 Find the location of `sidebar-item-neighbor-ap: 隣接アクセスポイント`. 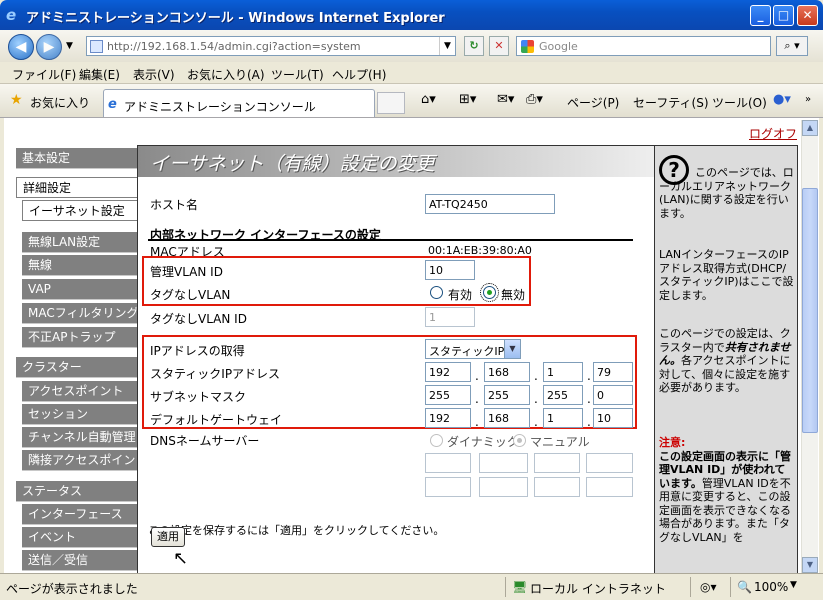

sidebar-item-neighbor-ap: 隣接アクセスポイント is located at coordinates (84, 460).